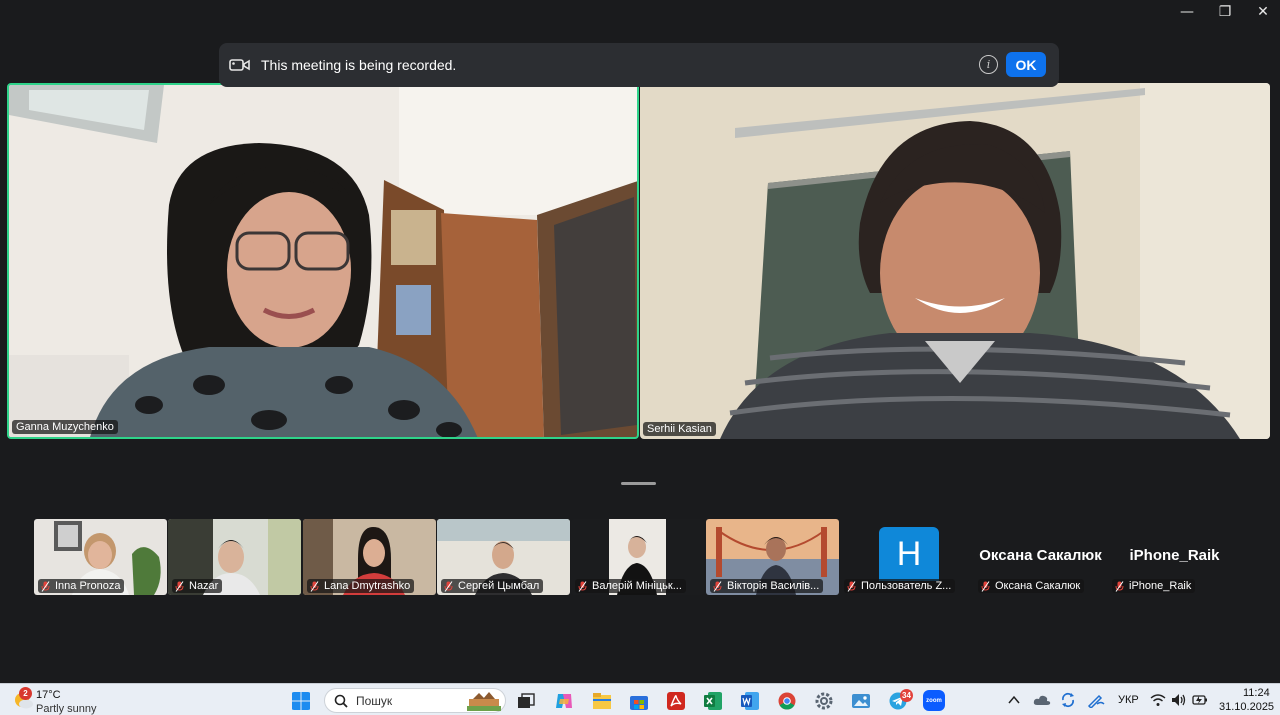 This screenshot has width=1280, height=715. I want to click on participant-thumb-inna: Inna Pronoza, so click(100, 557).